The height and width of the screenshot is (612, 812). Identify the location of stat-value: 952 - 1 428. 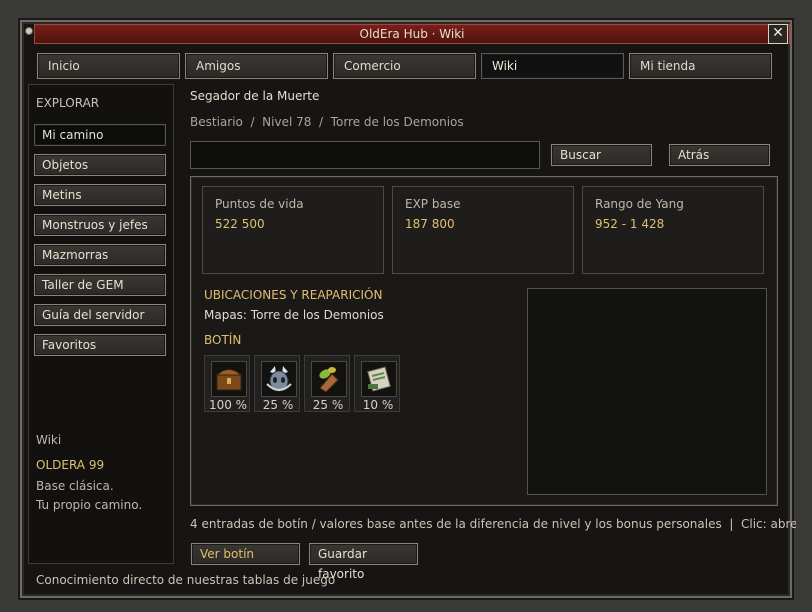
(630, 224).